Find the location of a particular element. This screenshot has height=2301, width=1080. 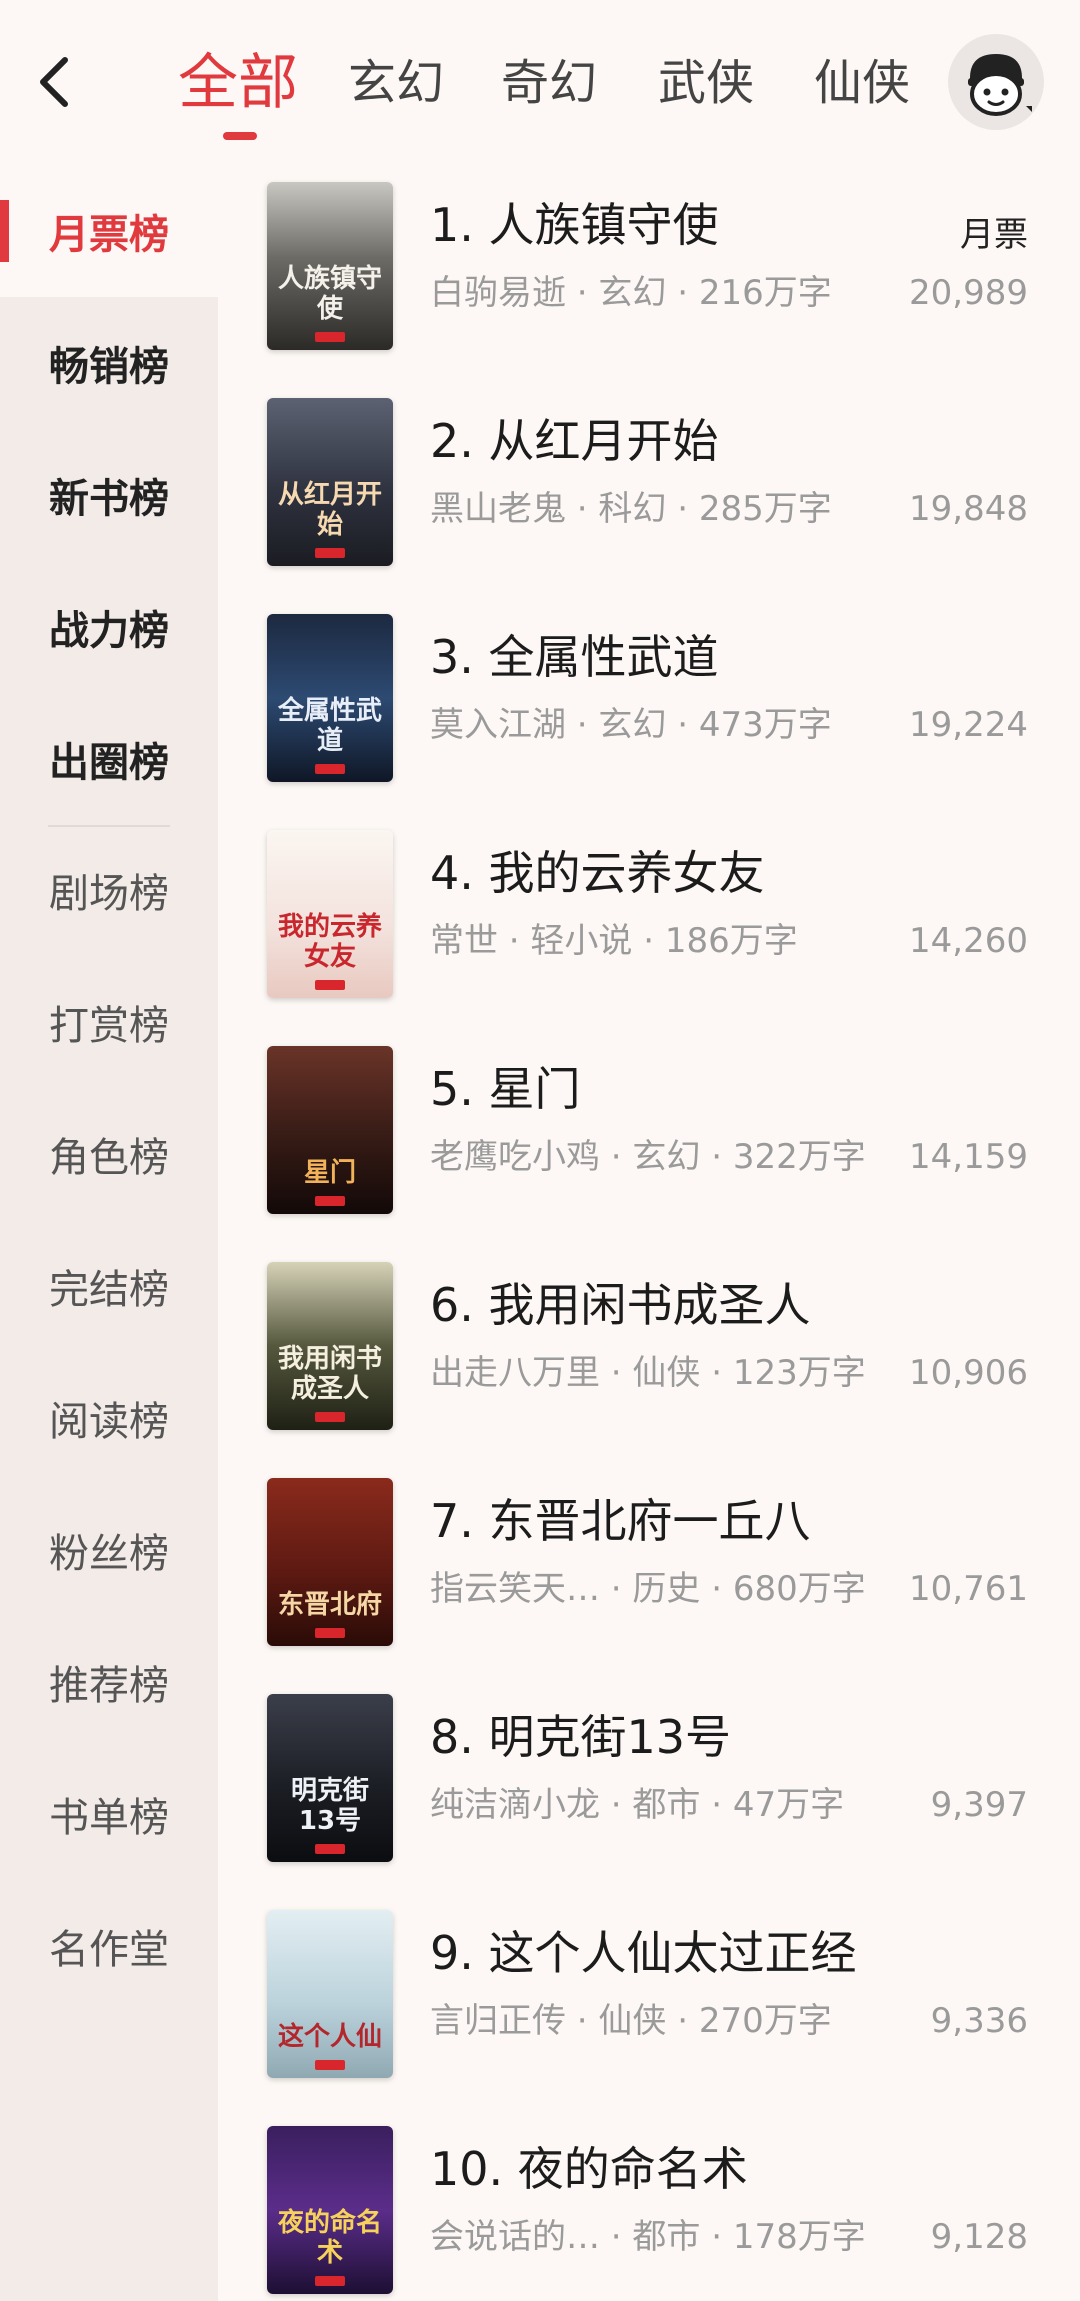

sidebar-item-recommend: 推荐榜 is located at coordinates (109, 1682).